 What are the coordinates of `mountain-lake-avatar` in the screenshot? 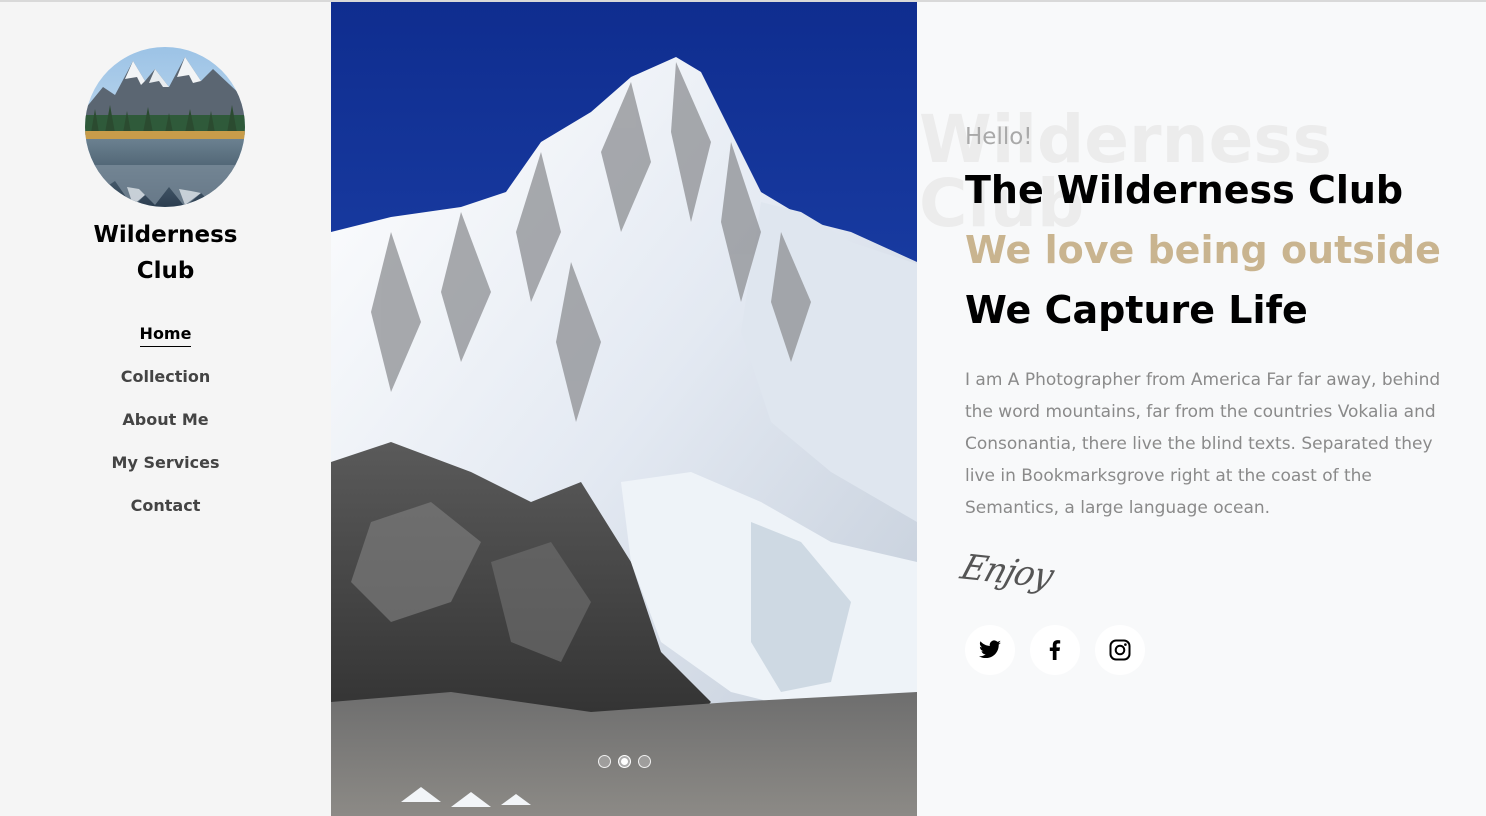 It's located at (165, 127).